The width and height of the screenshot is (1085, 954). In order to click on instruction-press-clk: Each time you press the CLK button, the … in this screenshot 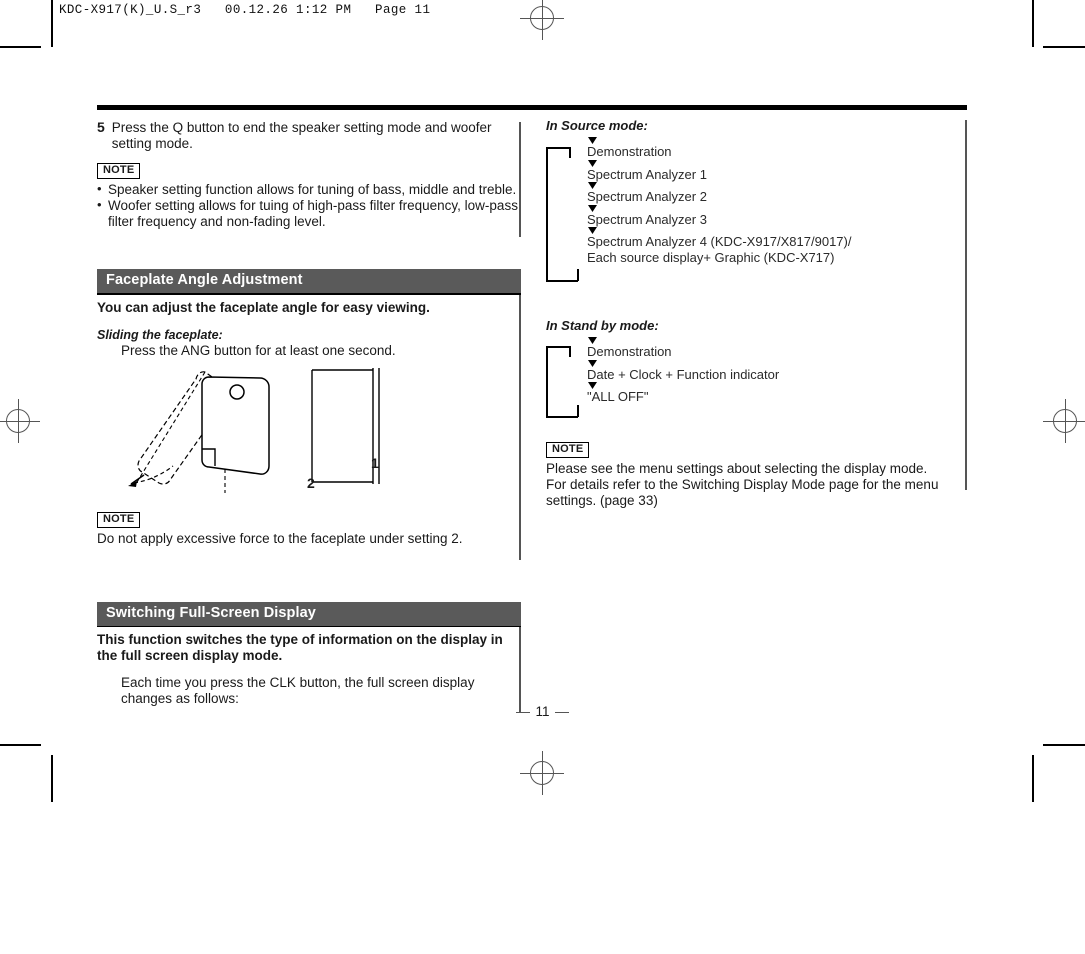, I will do `click(298, 690)`.